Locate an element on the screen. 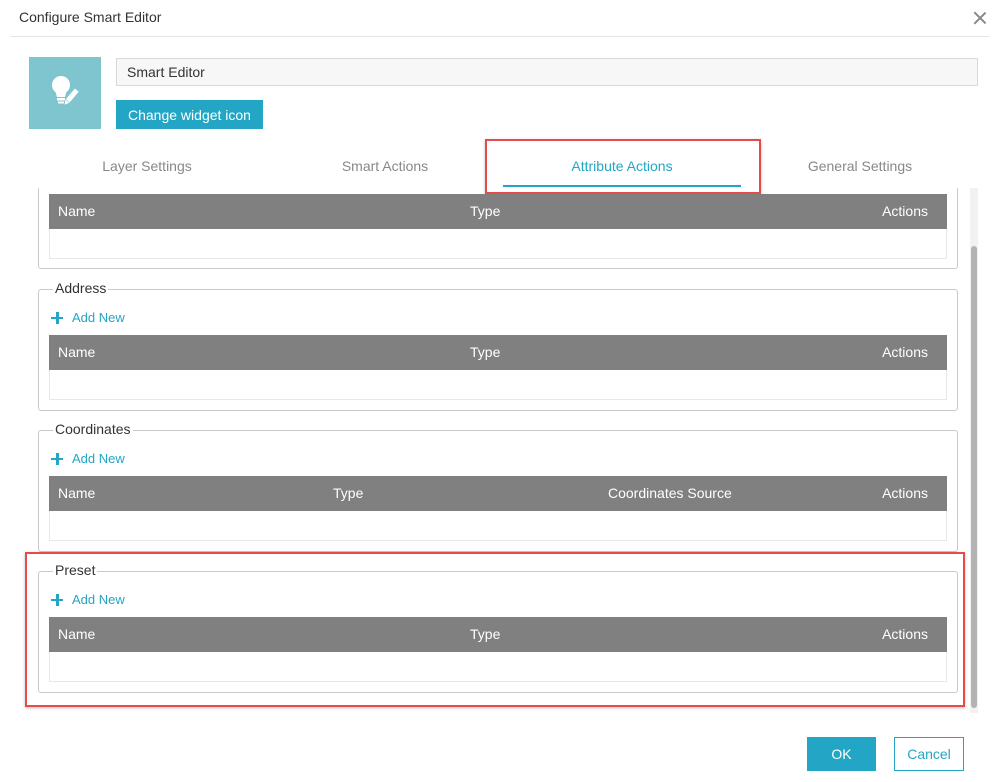 The image size is (999, 782). tab-layer-settings: Layer Settings is located at coordinates (147, 166).